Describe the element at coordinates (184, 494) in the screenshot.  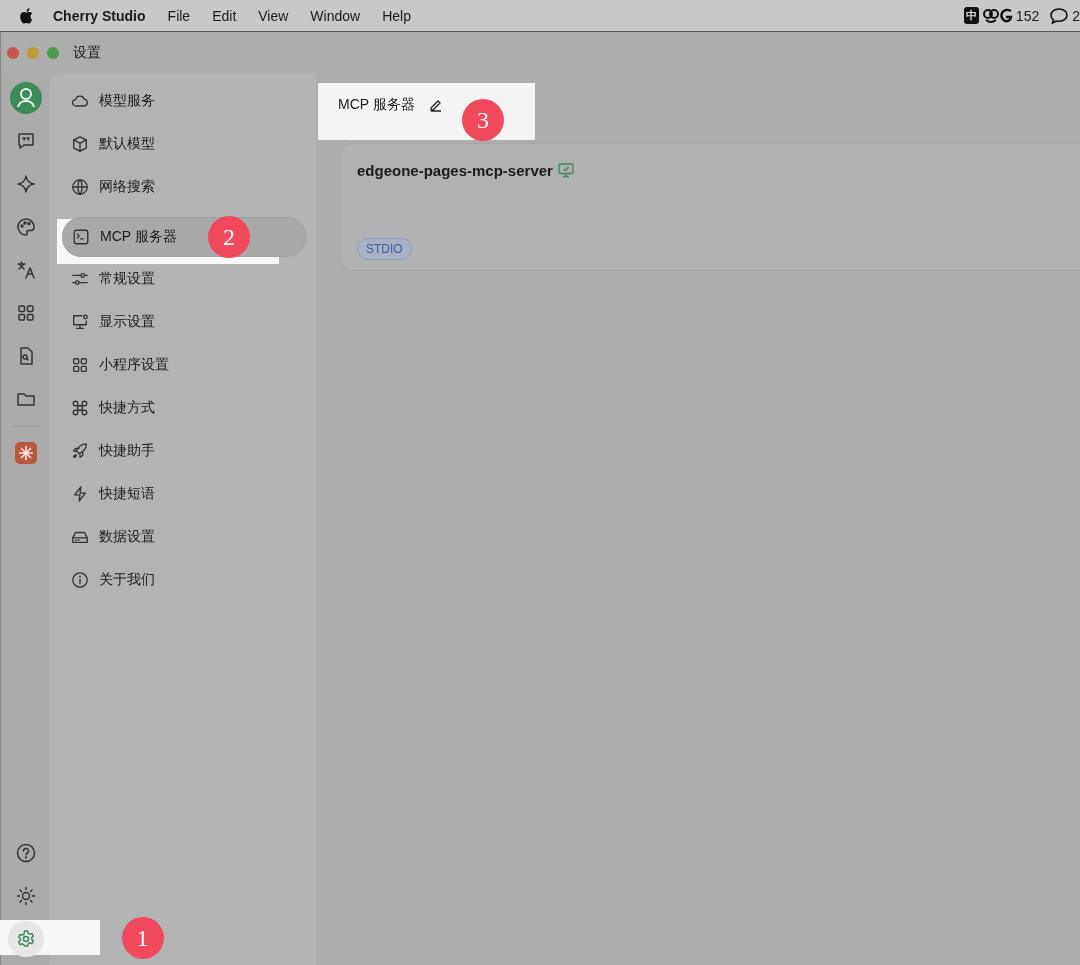
I see `settings-menu-item: 快捷短语` at that location.